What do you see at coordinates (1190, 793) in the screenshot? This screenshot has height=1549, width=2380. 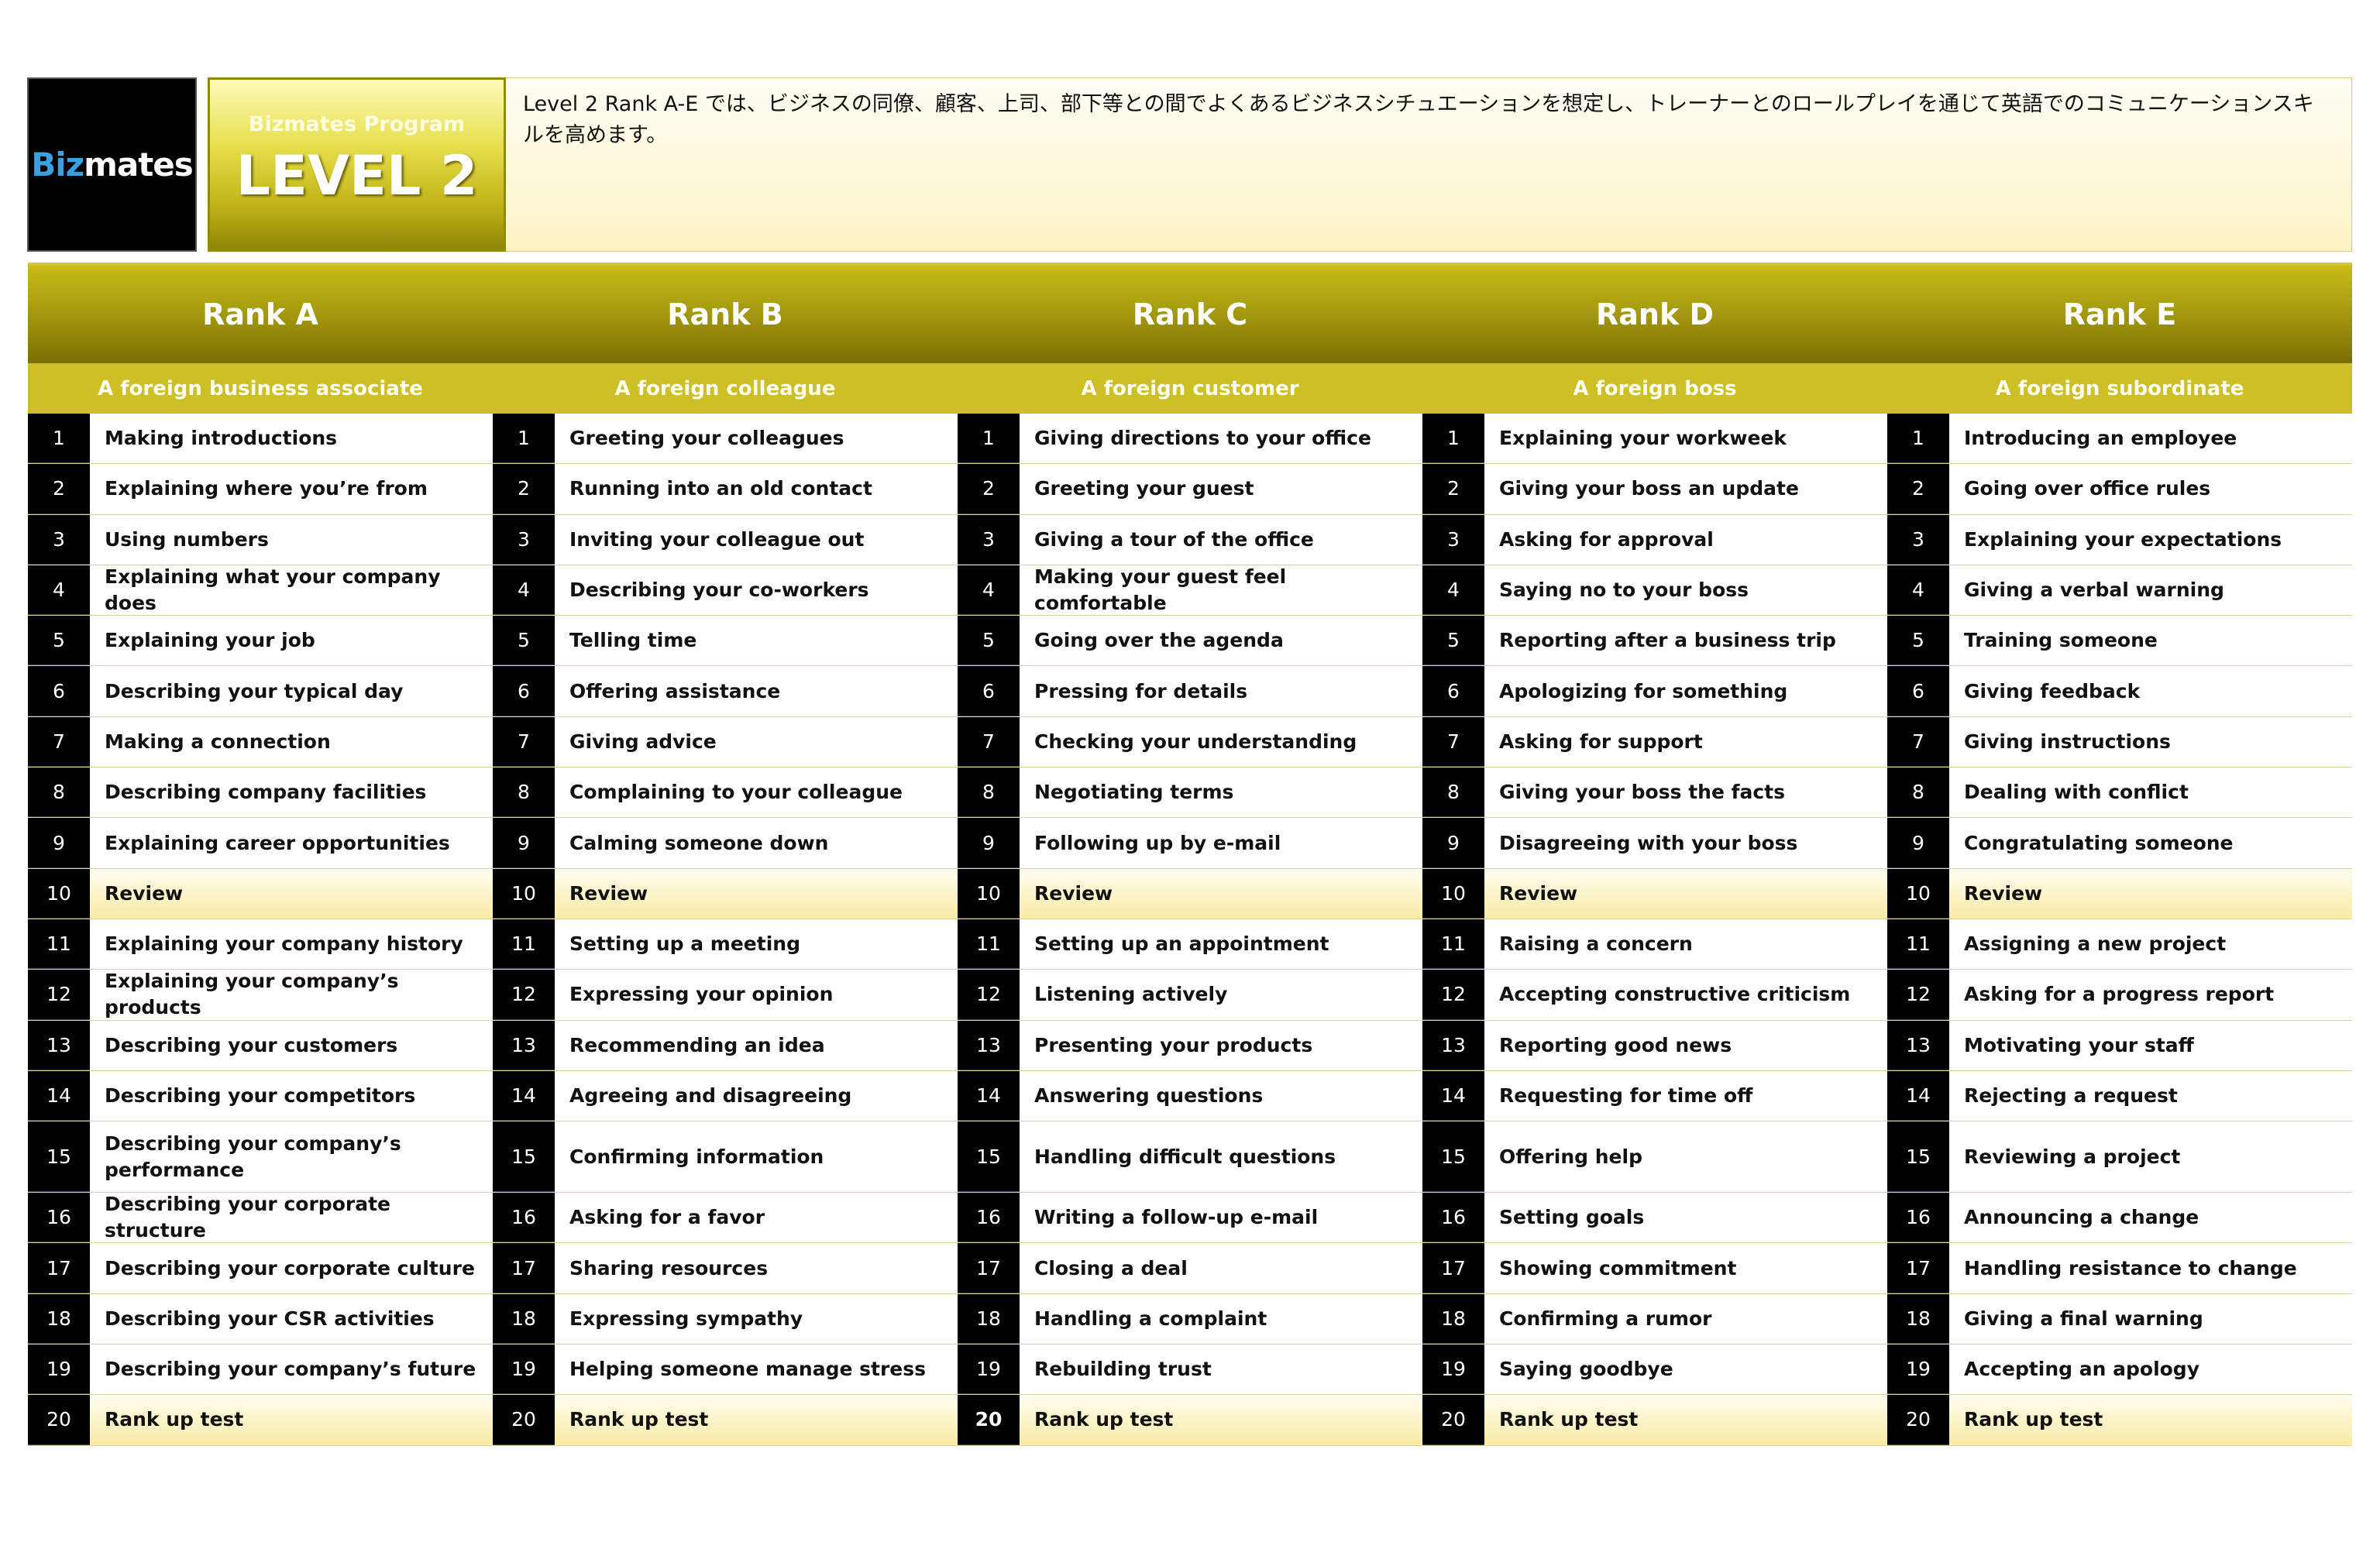 I see `lesson-row: 8 Negotiating terms` at bounding box center [1190, 793].